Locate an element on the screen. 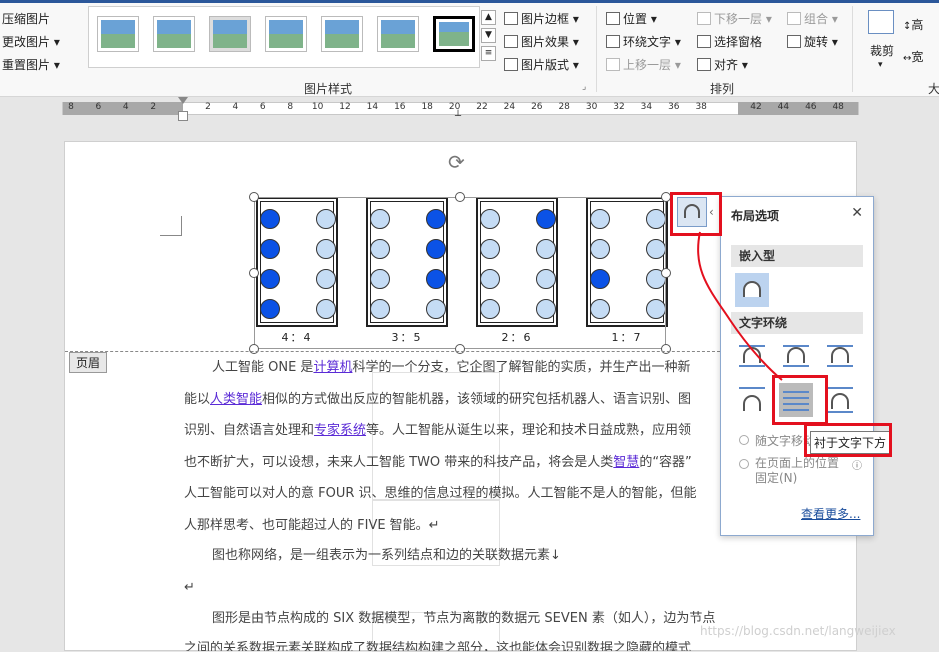 The height and width of the screenshot is (652, 939). first-line-indent-marker is located at coordinates (183, 100).